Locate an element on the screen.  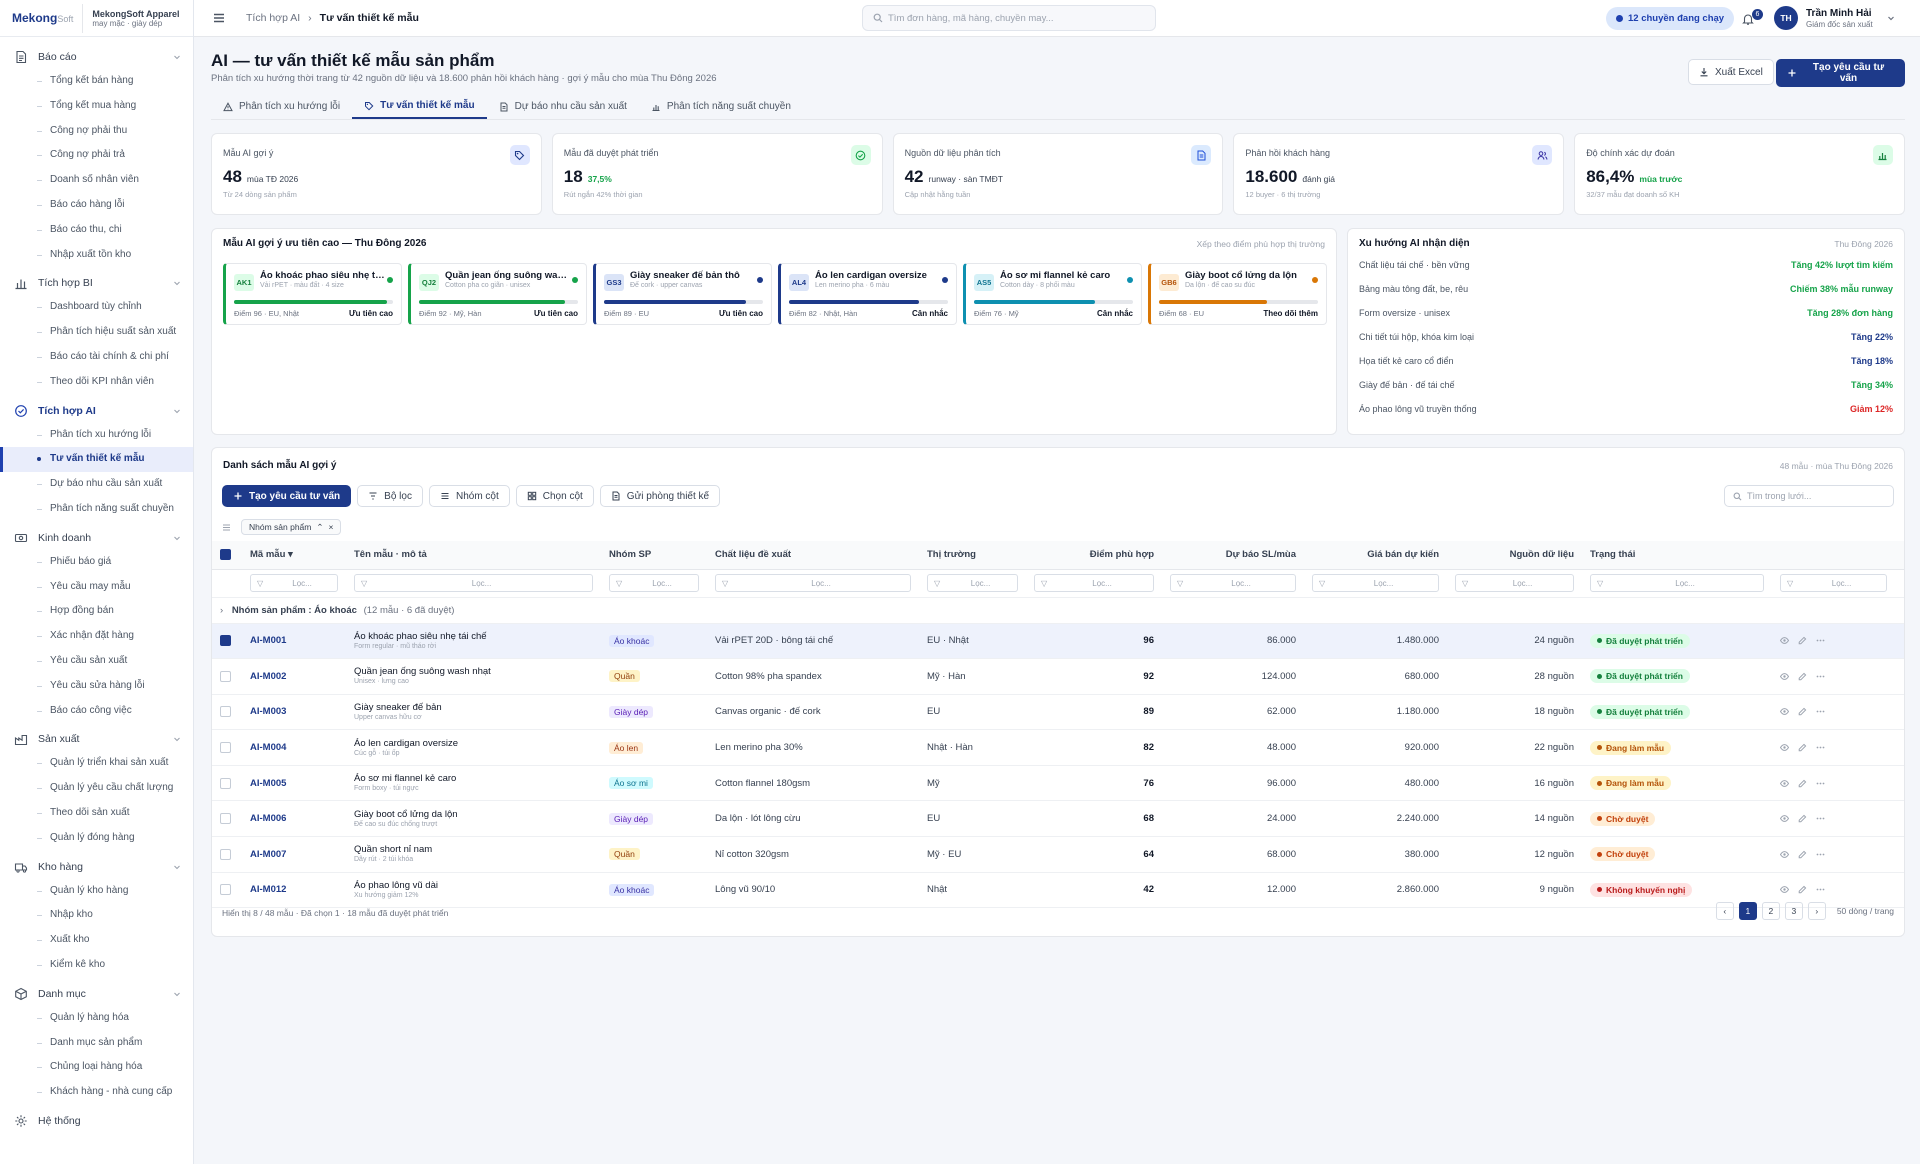
sidebar-item: Phân tích hiệu suất sản xuất is located at coordinates (96, 332).